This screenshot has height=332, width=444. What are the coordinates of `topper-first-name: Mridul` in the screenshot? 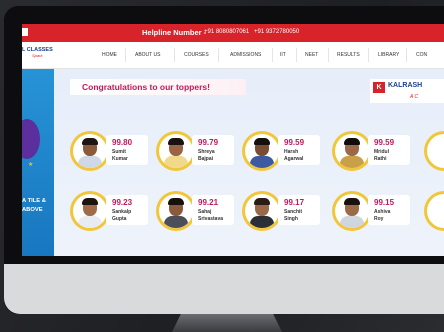 It's located at (381, 152).